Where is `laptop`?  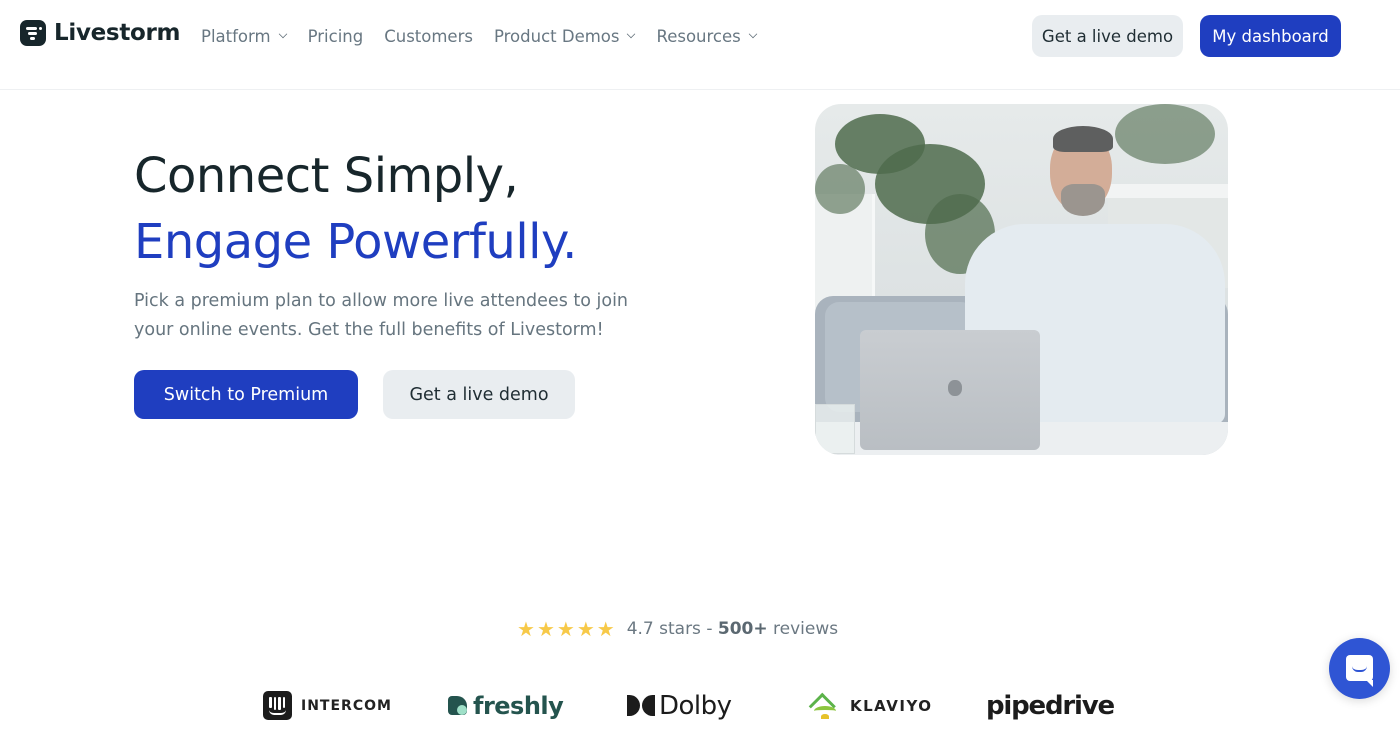
laptop is located at coordinates (950, 390).